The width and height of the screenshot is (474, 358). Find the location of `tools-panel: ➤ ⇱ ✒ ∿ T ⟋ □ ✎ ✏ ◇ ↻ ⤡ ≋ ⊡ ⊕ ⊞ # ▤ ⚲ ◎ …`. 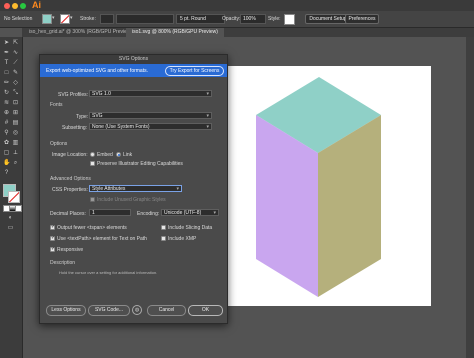

tools-panel: ➤ ⇱ ✒ ∿ T ⟋ □ ✎ ✏ ◇ ↻ ⤡ ≋ ⊡ ⊕ ⊞ # ▤ ⚲ ◎ … is located at coordinates (11, 197).